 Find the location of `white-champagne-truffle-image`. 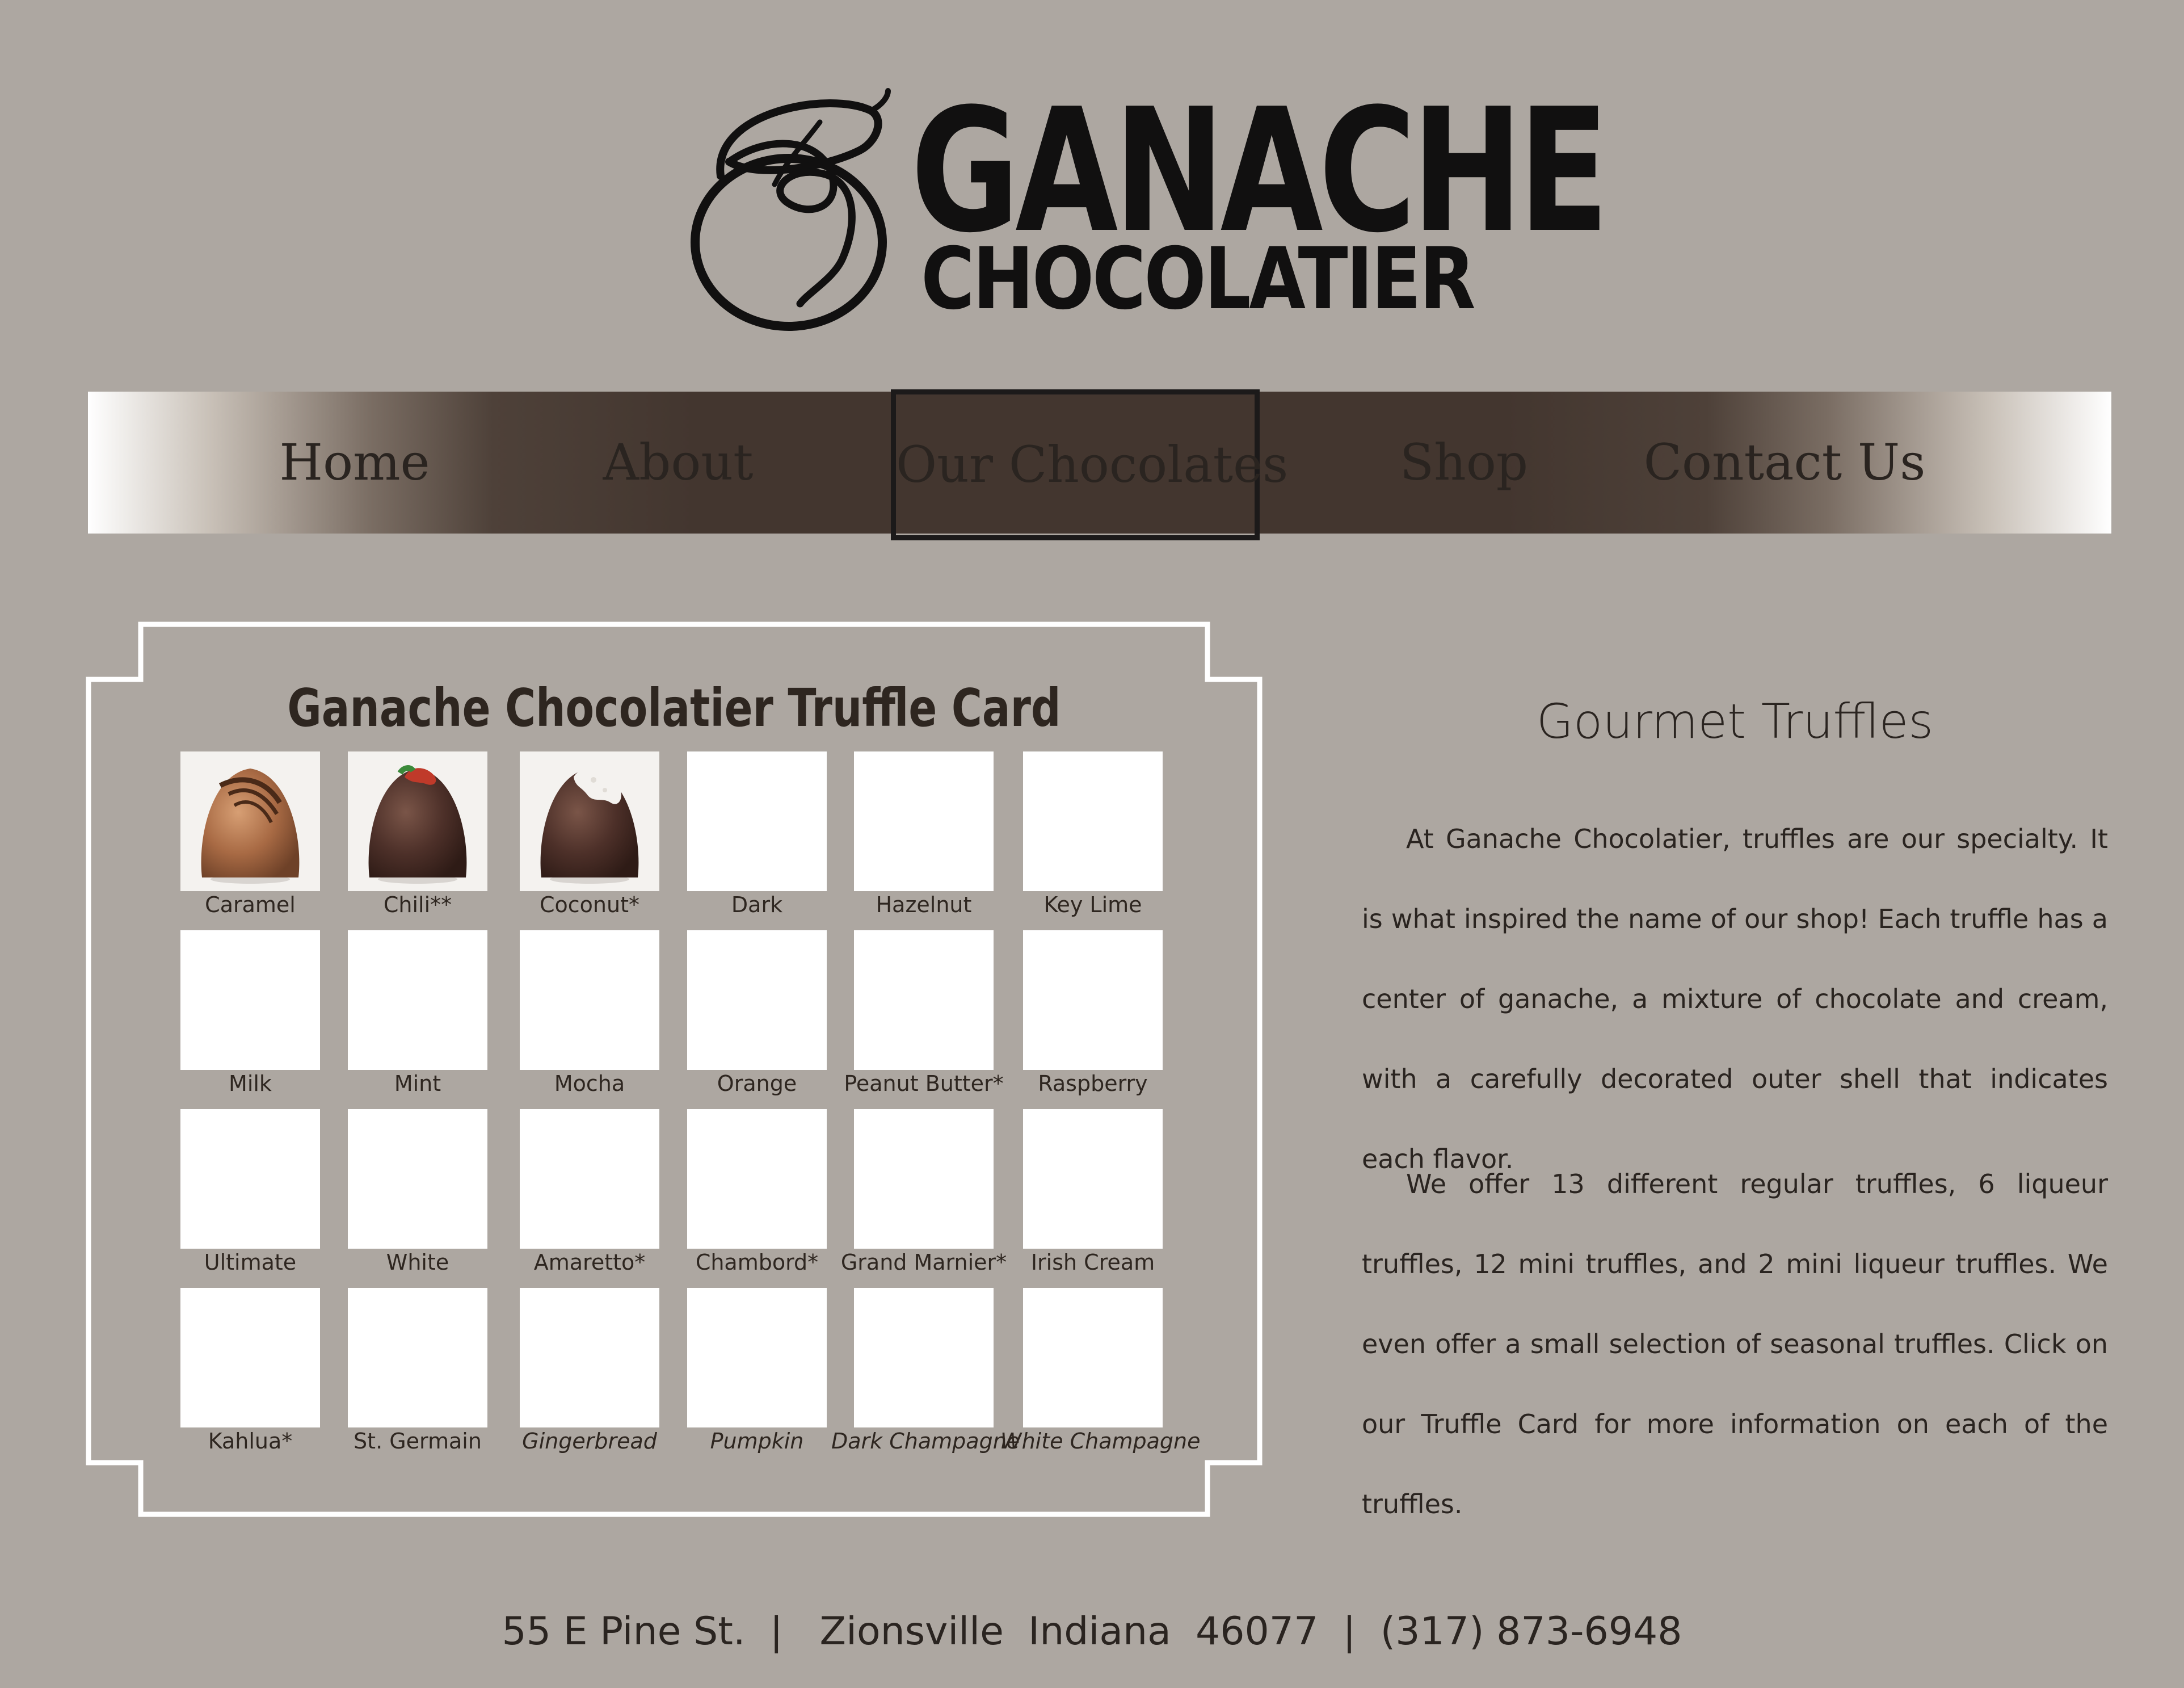

white-champagne-truffle-image is located at coordinates (1093, 1357).